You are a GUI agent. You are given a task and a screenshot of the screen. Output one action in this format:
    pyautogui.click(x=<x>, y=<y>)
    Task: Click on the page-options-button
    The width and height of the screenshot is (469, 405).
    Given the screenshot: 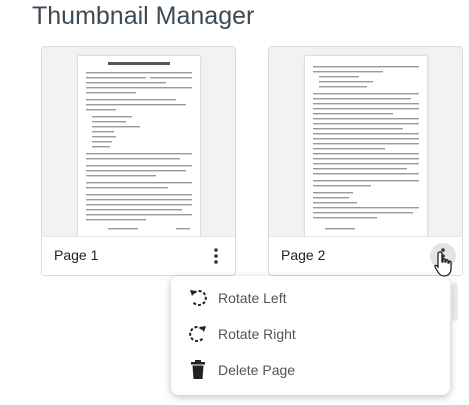 What is the action you would take?
    pyautogui.click(x=216, y=256)
    